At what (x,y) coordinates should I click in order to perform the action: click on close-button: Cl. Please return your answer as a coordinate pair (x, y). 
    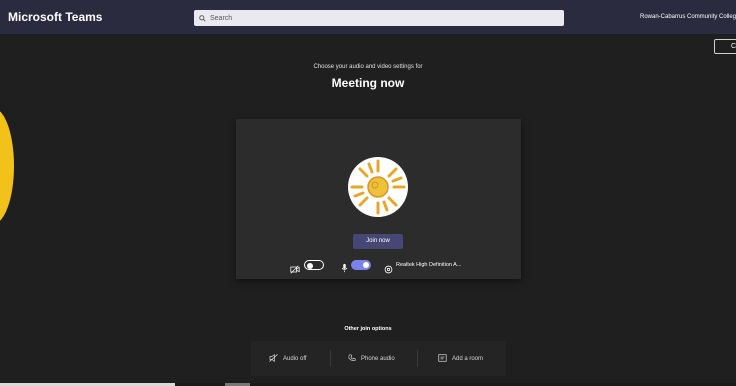
    Looking at the image, I should click on (725, 46).